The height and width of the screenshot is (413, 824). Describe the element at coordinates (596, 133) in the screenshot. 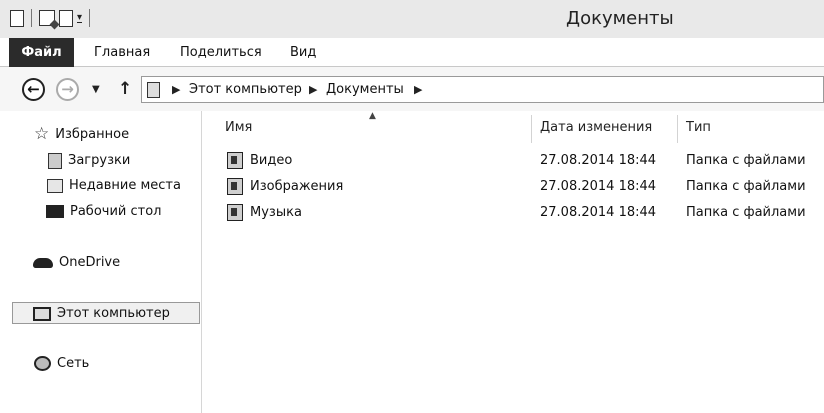

I see `column-header-date-modified: Дата изменения` at that location.